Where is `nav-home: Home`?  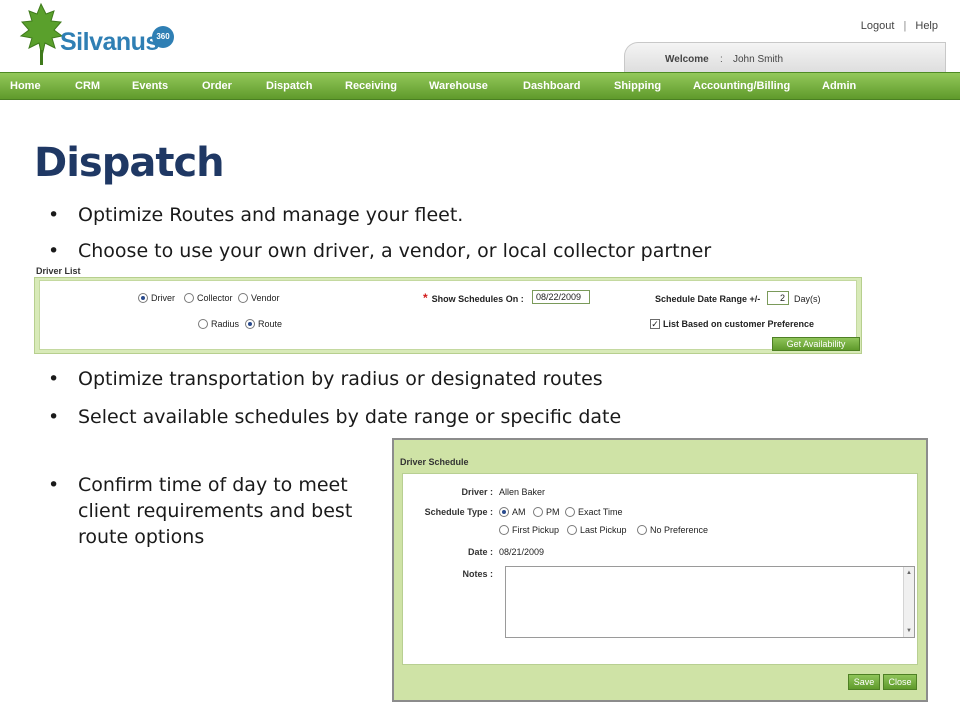 nav-home: Home is located at coordinates (25, 86).